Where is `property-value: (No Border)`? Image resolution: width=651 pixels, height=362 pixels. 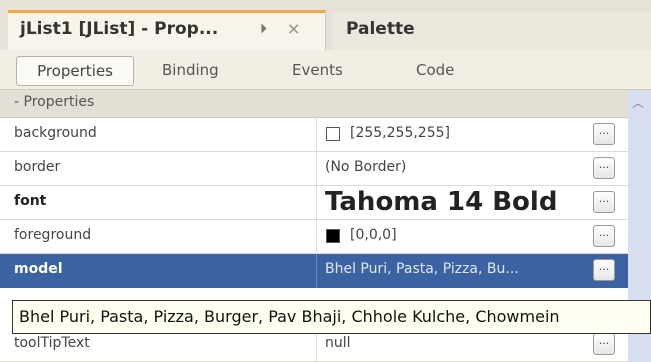
property-value: (No Border) is located at coordinates (365, 167).